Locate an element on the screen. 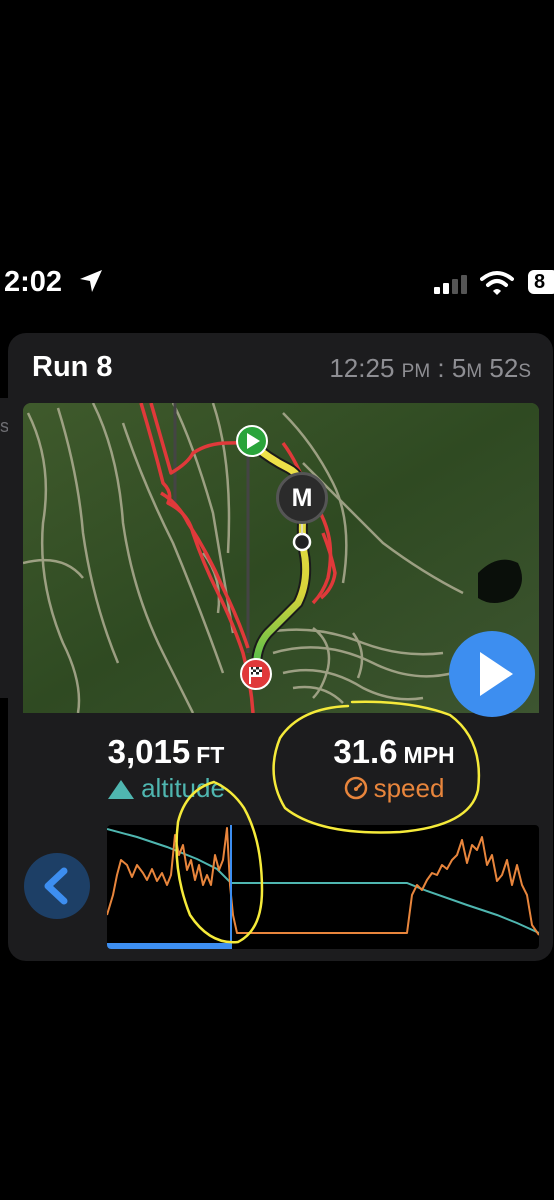 The width and height of the screenshot is (554, 1200). mountain-icon is located at coordinates (121, 789).